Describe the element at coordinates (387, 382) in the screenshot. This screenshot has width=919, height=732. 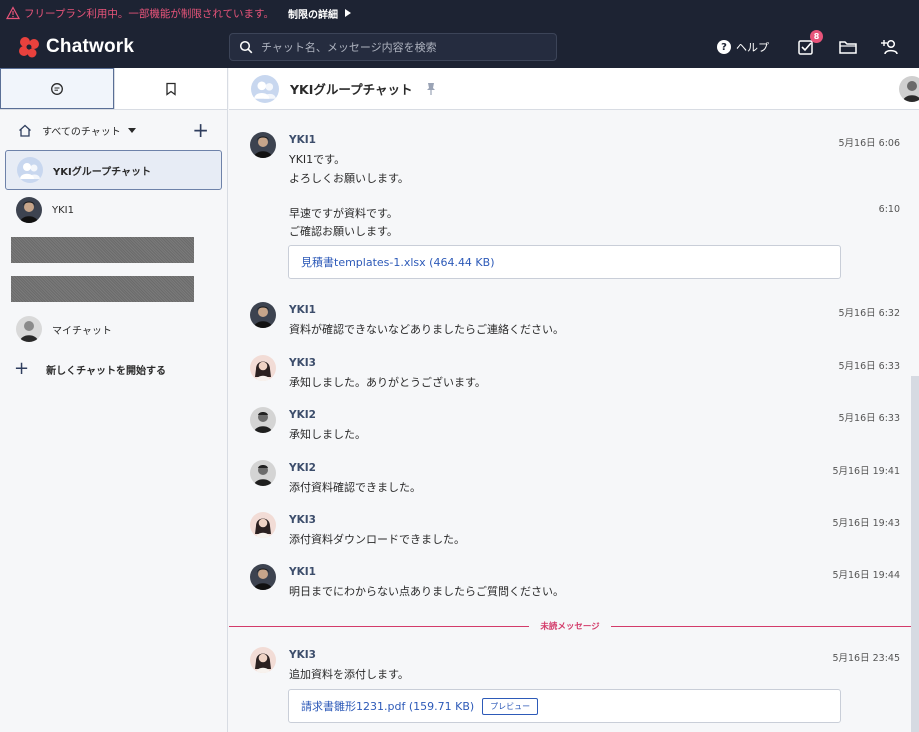
I see `message-text: 承知しました。ありがとうございます。` at that location.